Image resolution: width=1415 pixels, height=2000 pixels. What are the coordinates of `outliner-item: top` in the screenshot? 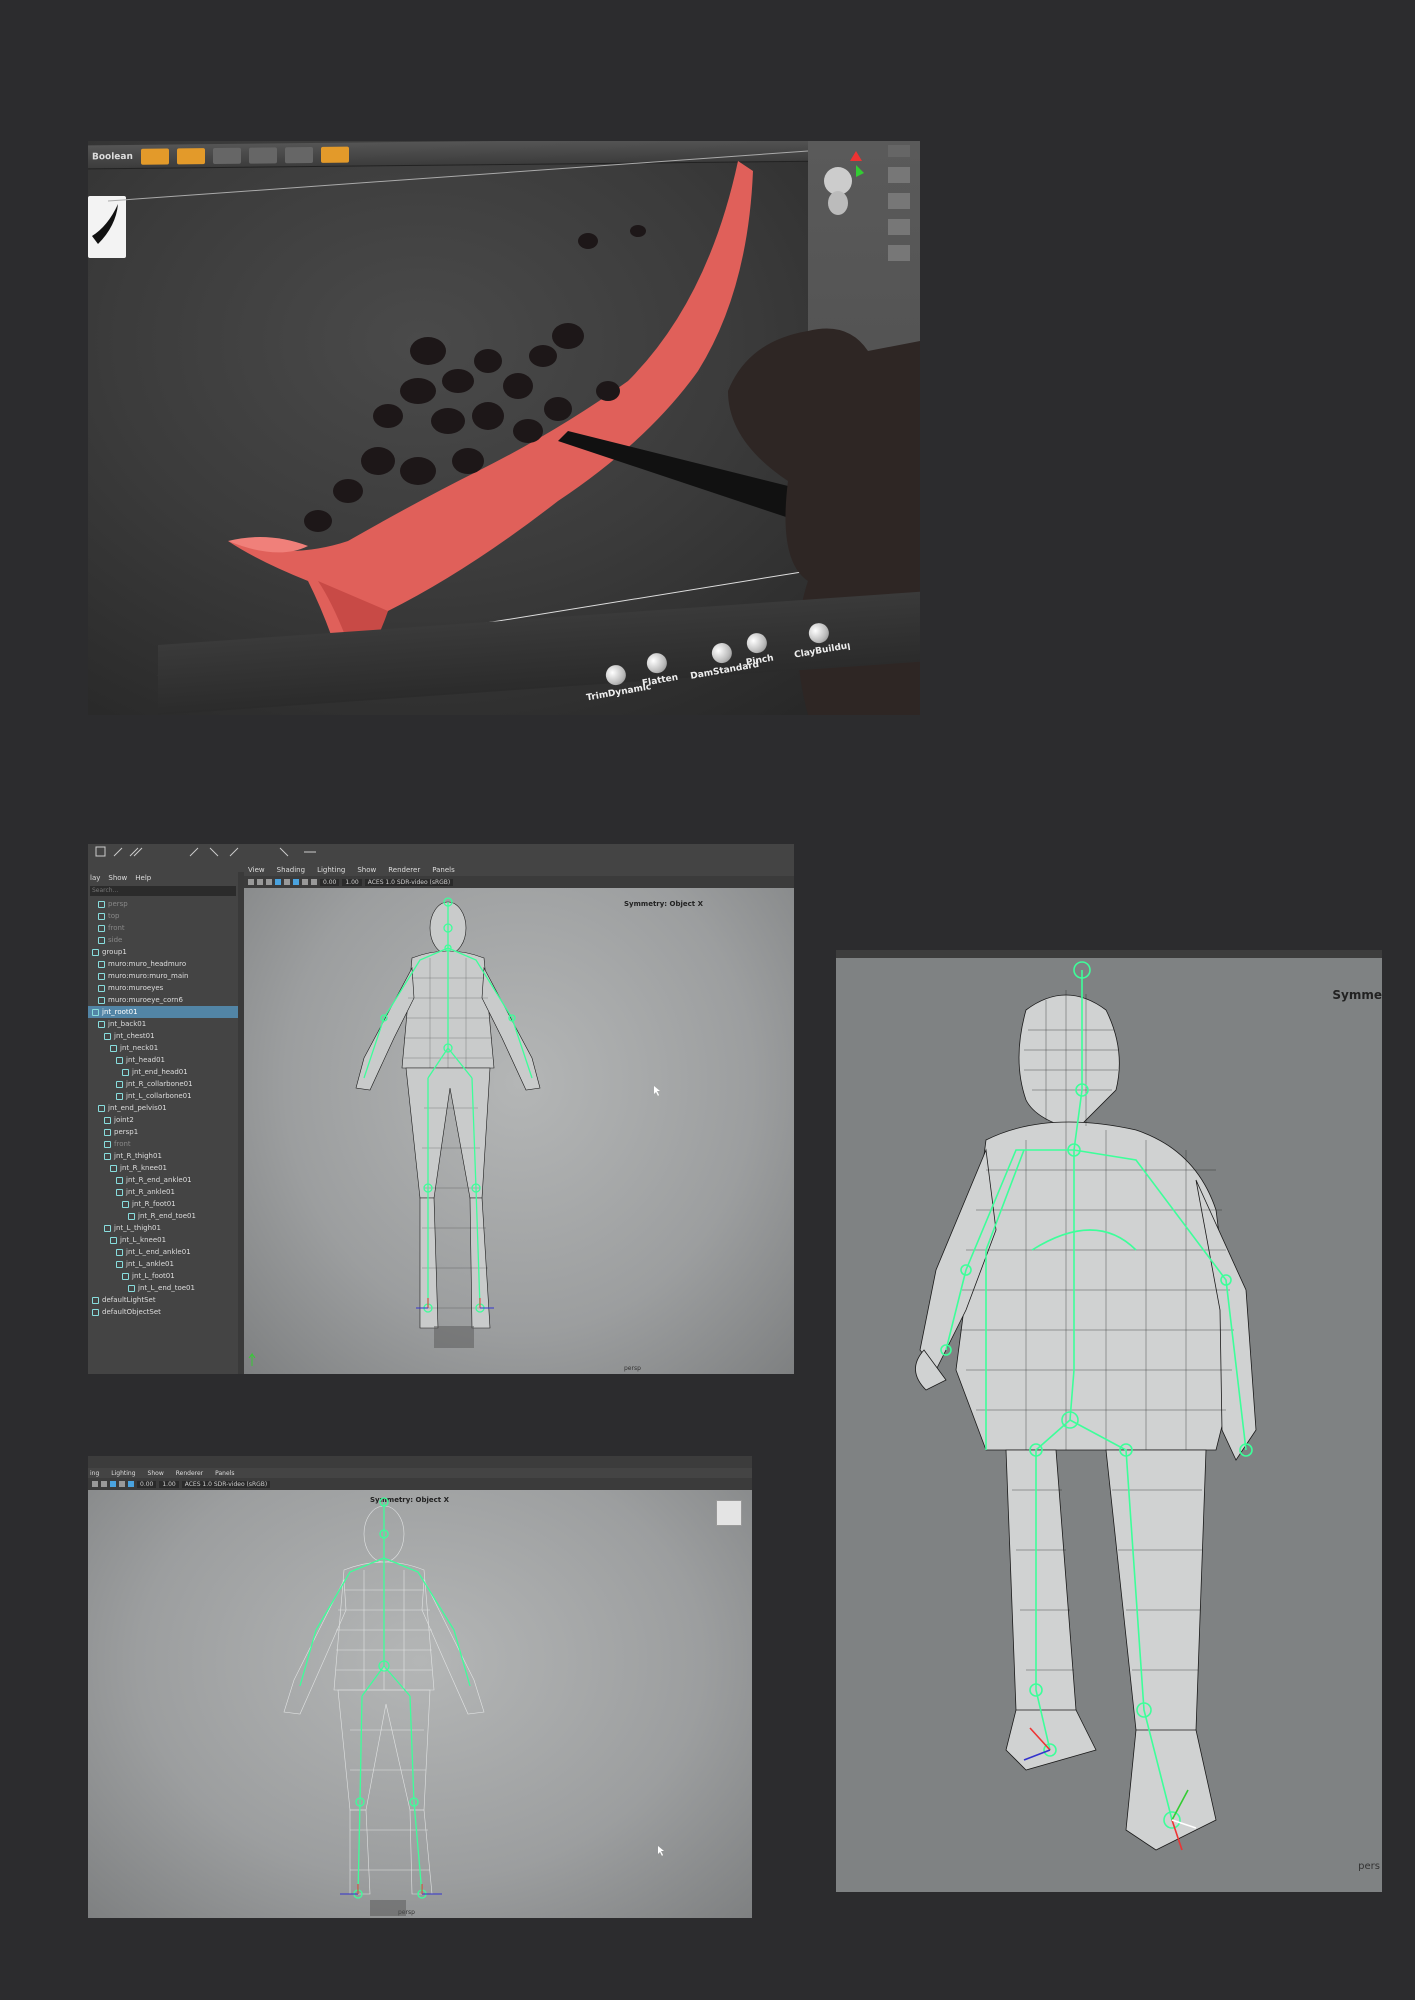 It's located at (163, 916).